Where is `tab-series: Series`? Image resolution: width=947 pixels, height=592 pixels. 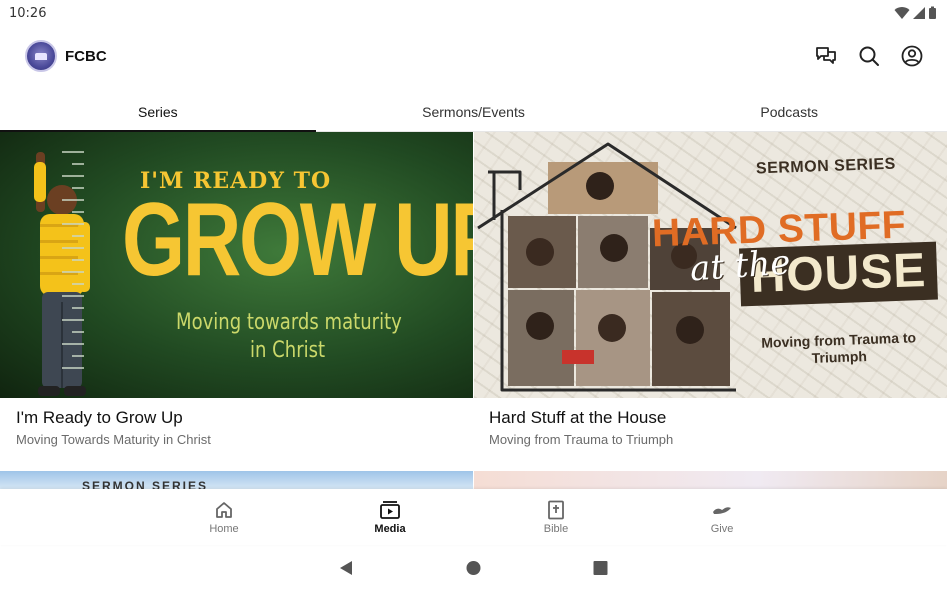
tab-series: Series is located at coordinates (158, 112).